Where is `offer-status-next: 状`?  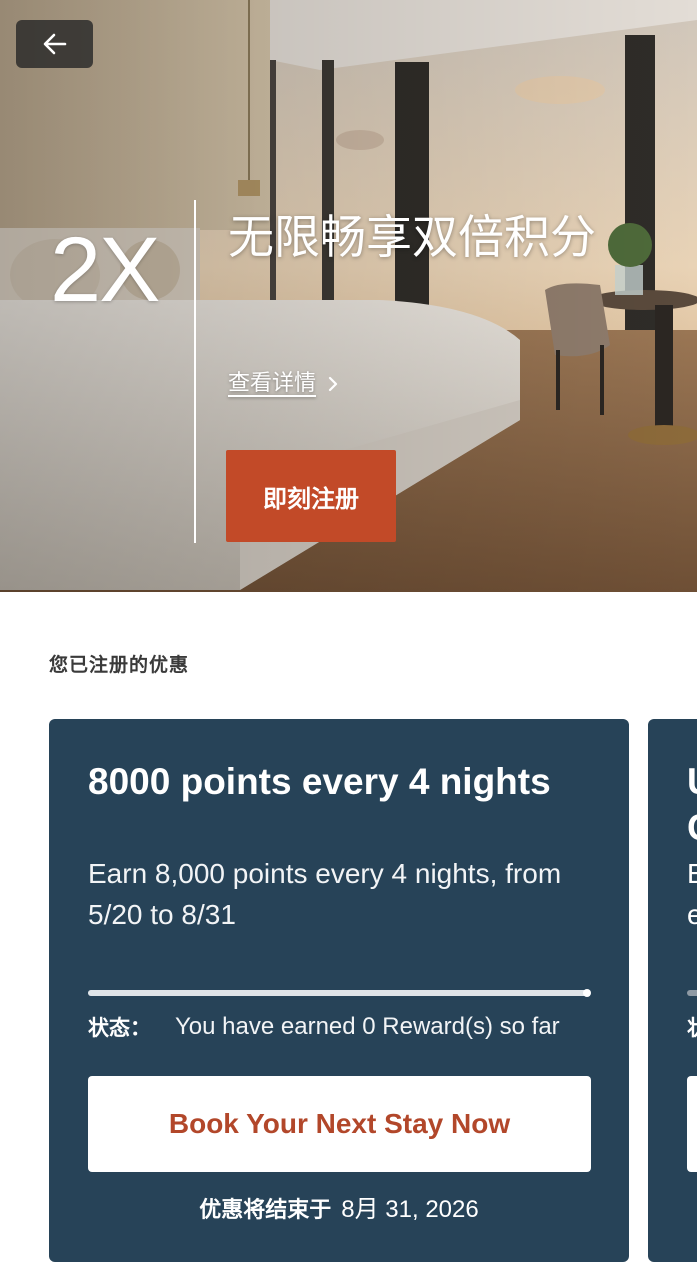 offer-status-next: 状 is located at coordinates (692, 1027).